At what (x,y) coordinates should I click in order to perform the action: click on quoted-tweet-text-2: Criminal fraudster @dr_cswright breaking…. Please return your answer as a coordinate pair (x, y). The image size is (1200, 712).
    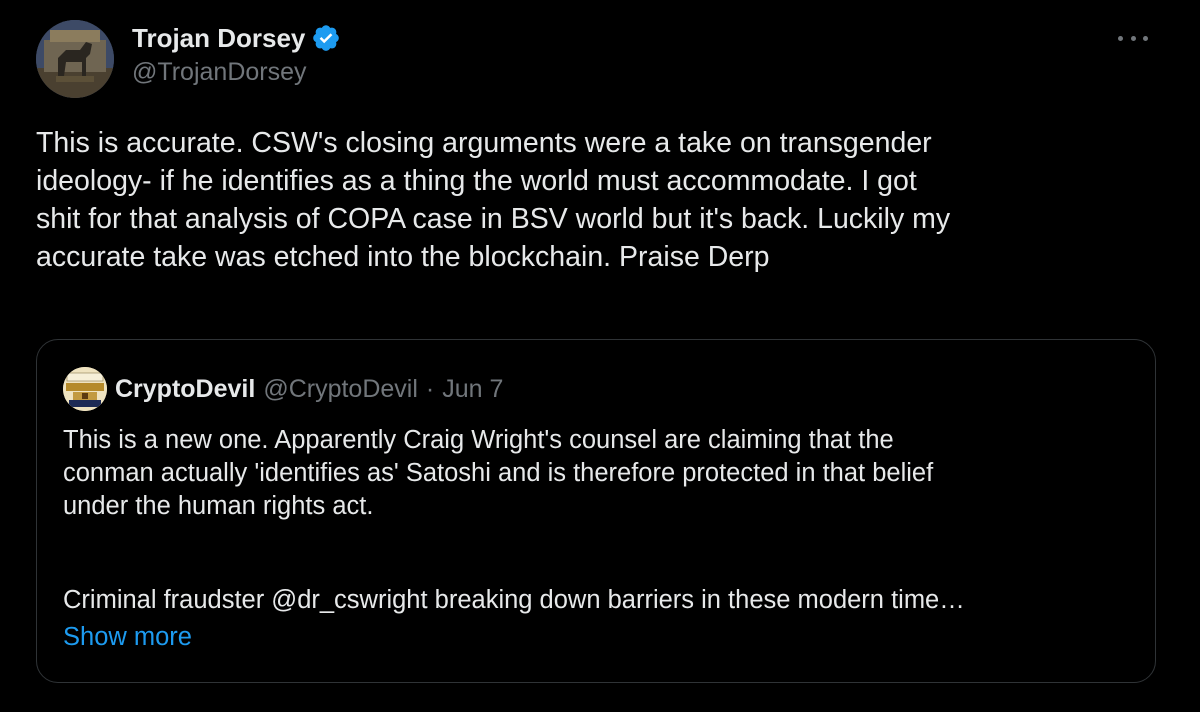
    Looking at the image, I should click on (514, 600).